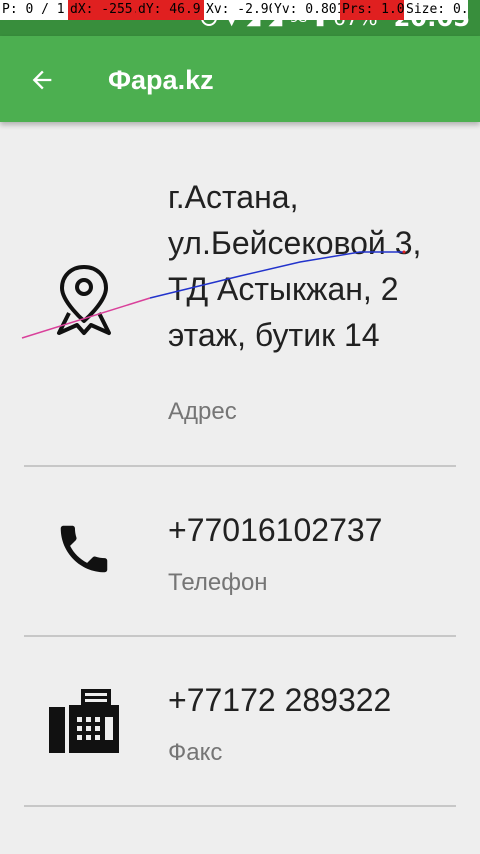  I want to click on divider, so click(240, 806).